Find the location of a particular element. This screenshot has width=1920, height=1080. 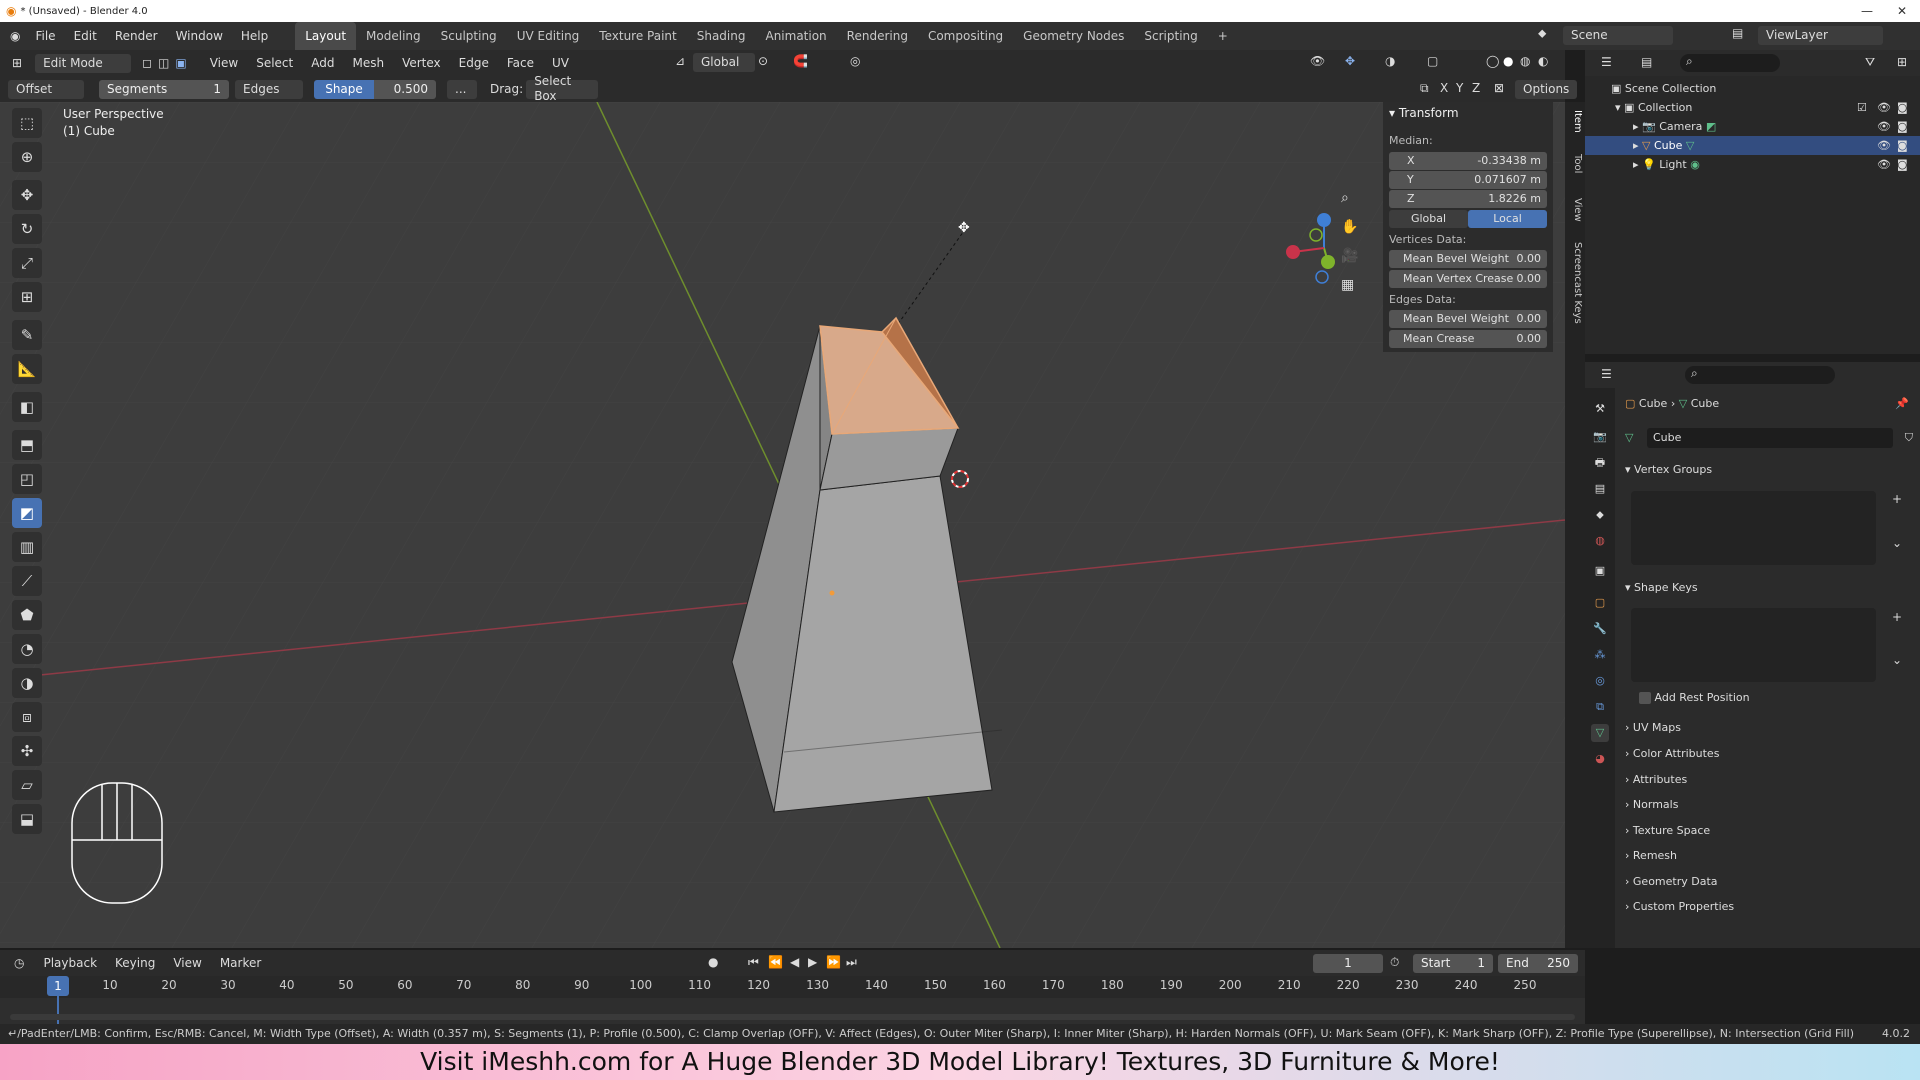

timeline-editor-icon: ◷ is located at coordinates (19, 963).